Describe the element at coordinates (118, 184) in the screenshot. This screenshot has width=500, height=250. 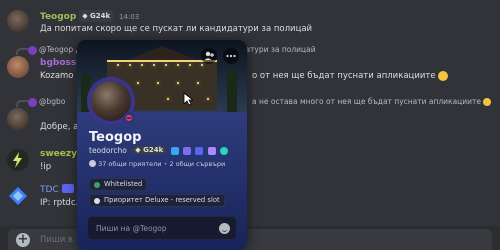
I see `role-chip: Whitelisted` at that location.